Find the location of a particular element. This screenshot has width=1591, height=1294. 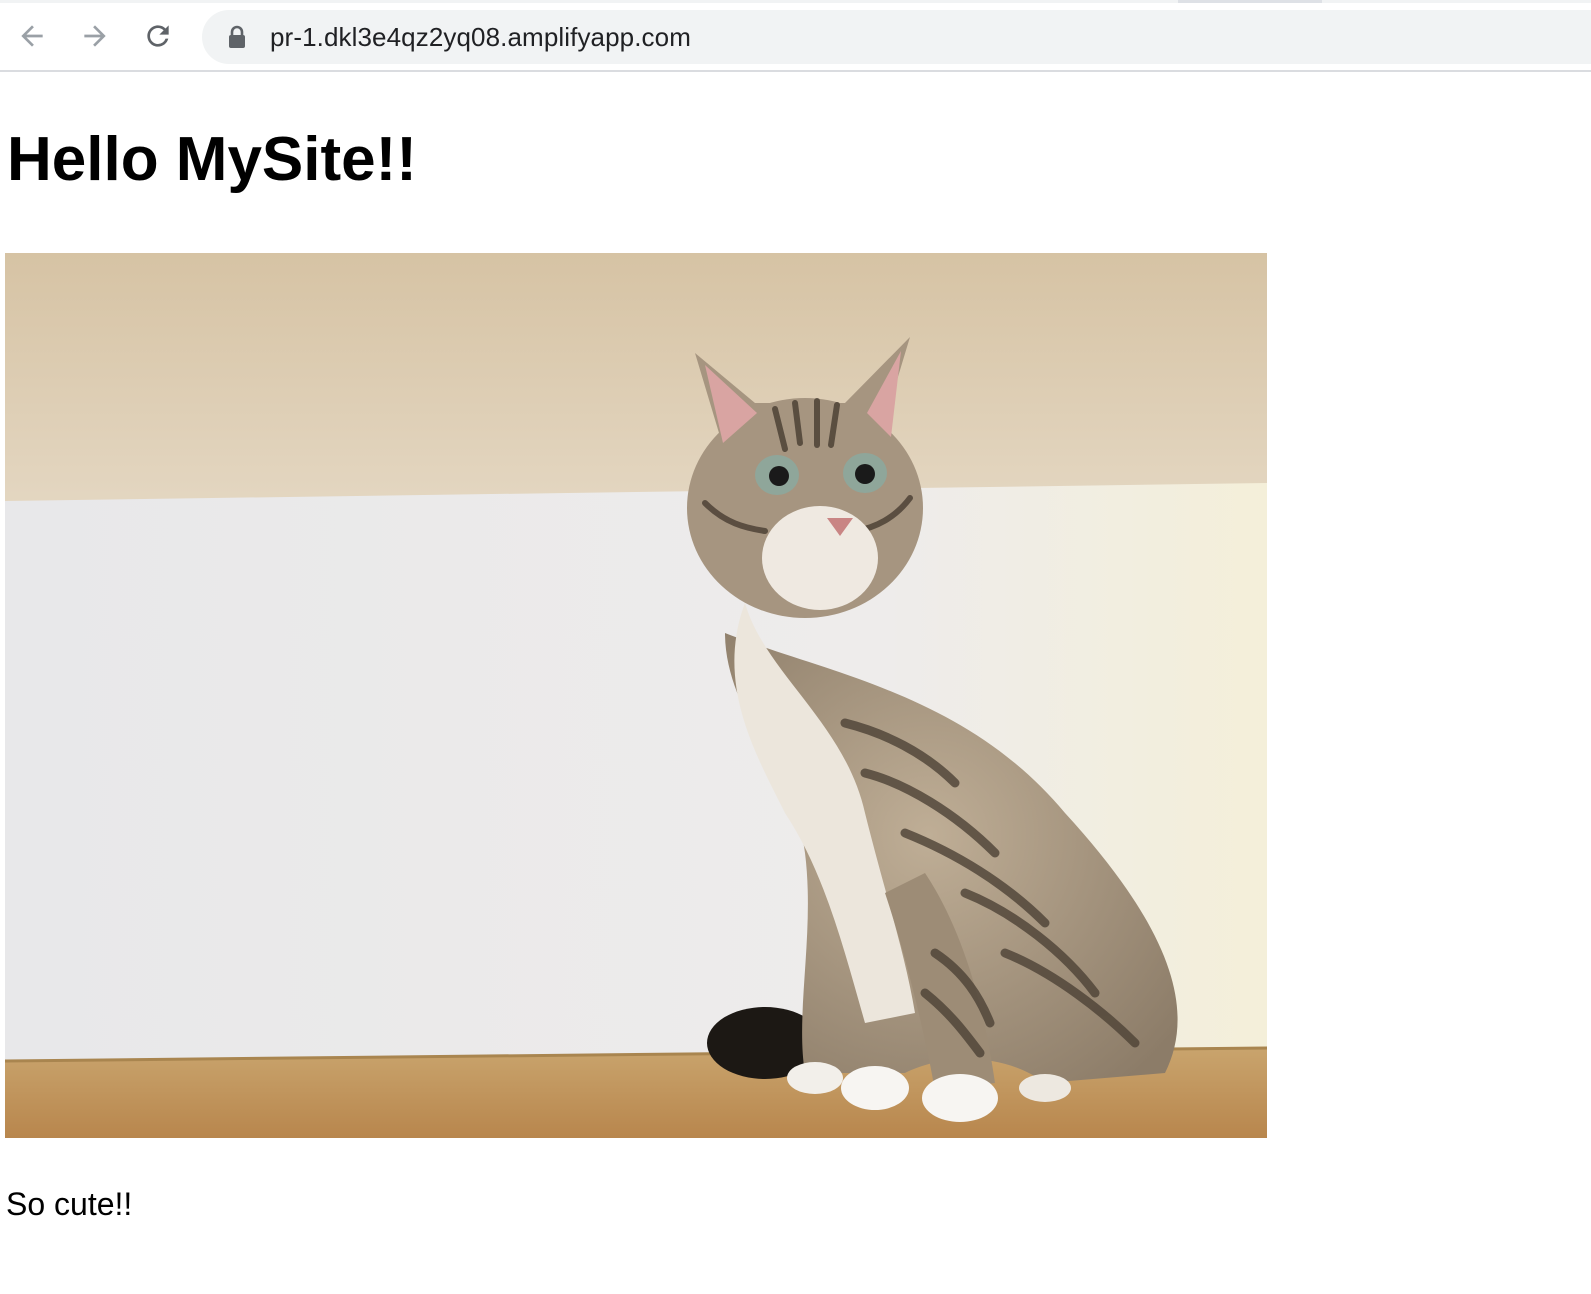

reload-button is located at coordinates (158, 36).